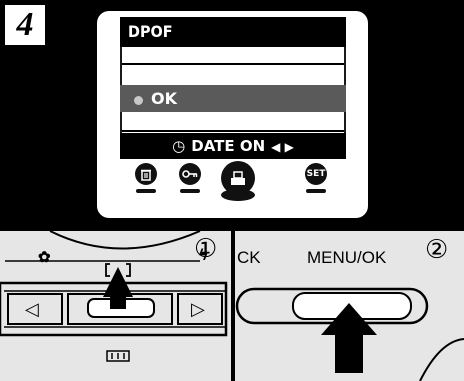  Describe the element at coordinates (347, 257) in the screenshot. I see `menu-ok-label: MENU/OK` at that location.